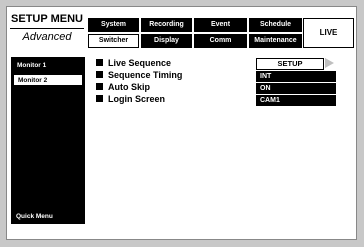 This screenshot has height=247, width=364. Describe the element at coordinates (48, 140) in the screenshot. I see `sidebar: Monitor 1 Monitor 2` at that location.